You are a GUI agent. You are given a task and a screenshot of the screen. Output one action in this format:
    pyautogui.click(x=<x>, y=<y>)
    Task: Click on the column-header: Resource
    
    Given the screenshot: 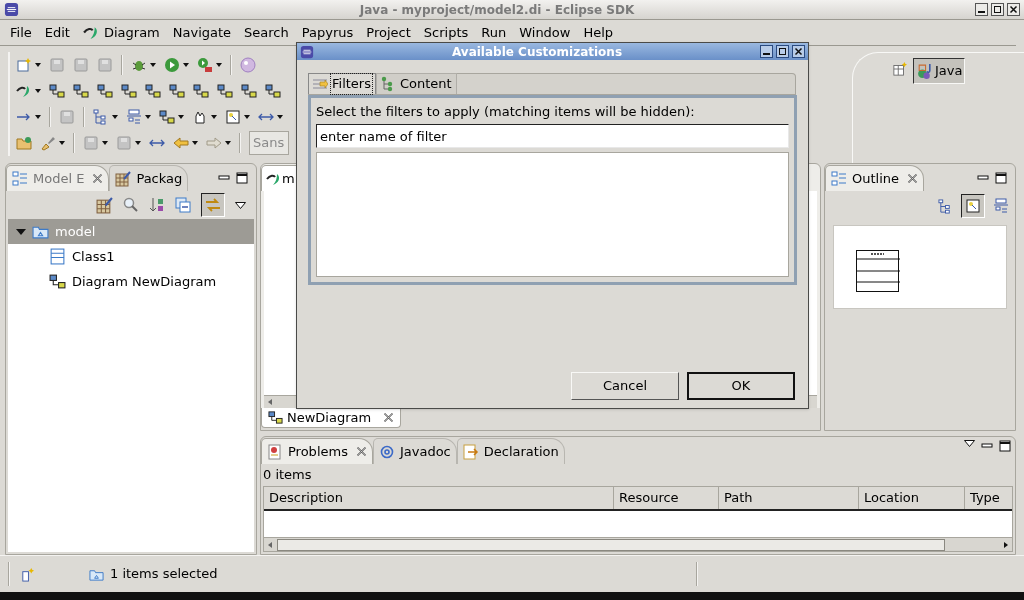 What is the action you would take?
    pyautogui.click(x=666, y=498)
    